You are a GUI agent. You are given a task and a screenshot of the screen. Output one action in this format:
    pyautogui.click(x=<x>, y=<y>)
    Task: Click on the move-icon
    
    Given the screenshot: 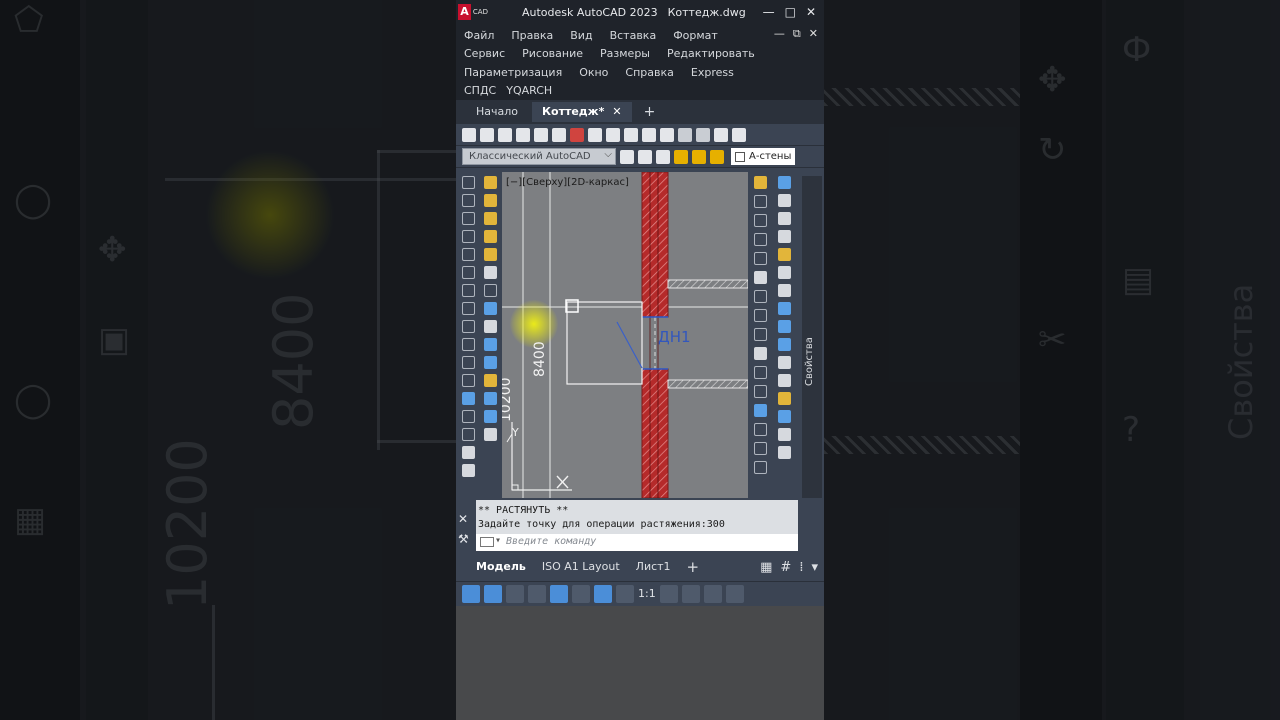 What is the action you would take?
    pyautogui.click(x=760, y=277)
    